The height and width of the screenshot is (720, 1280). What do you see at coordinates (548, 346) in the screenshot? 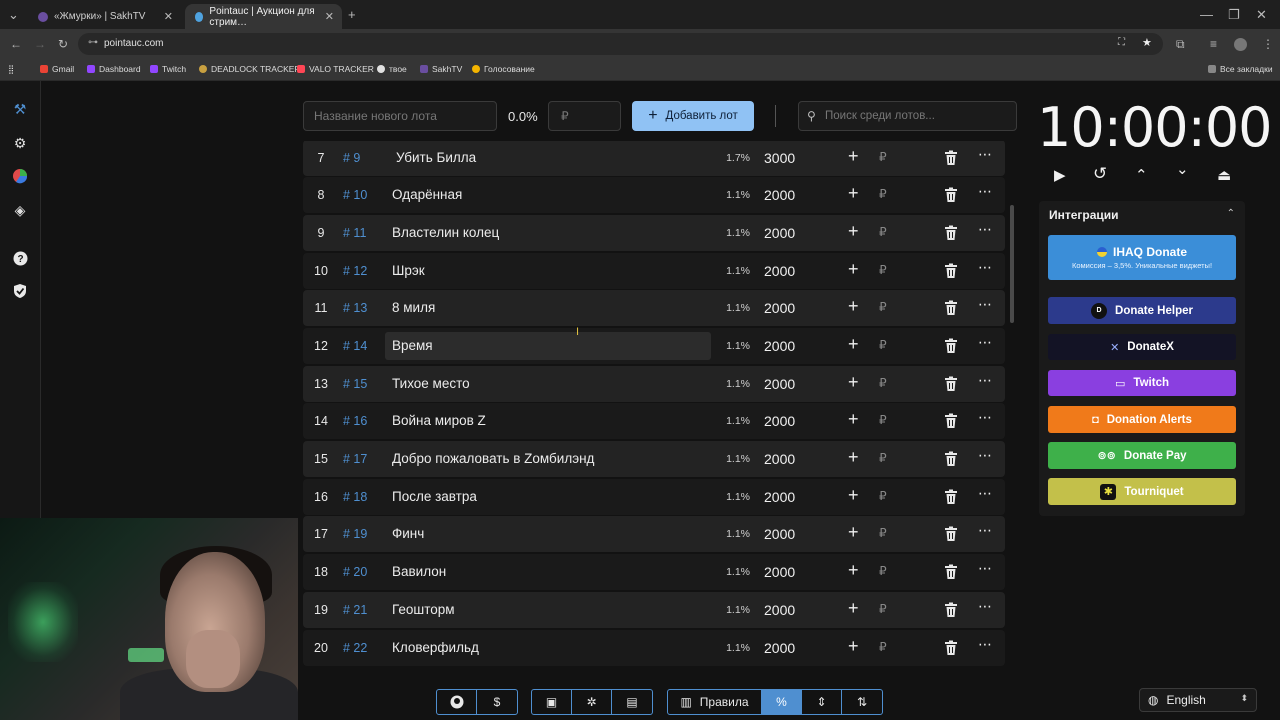
I see `lot-name: Время` at bounding box center [548, 346].